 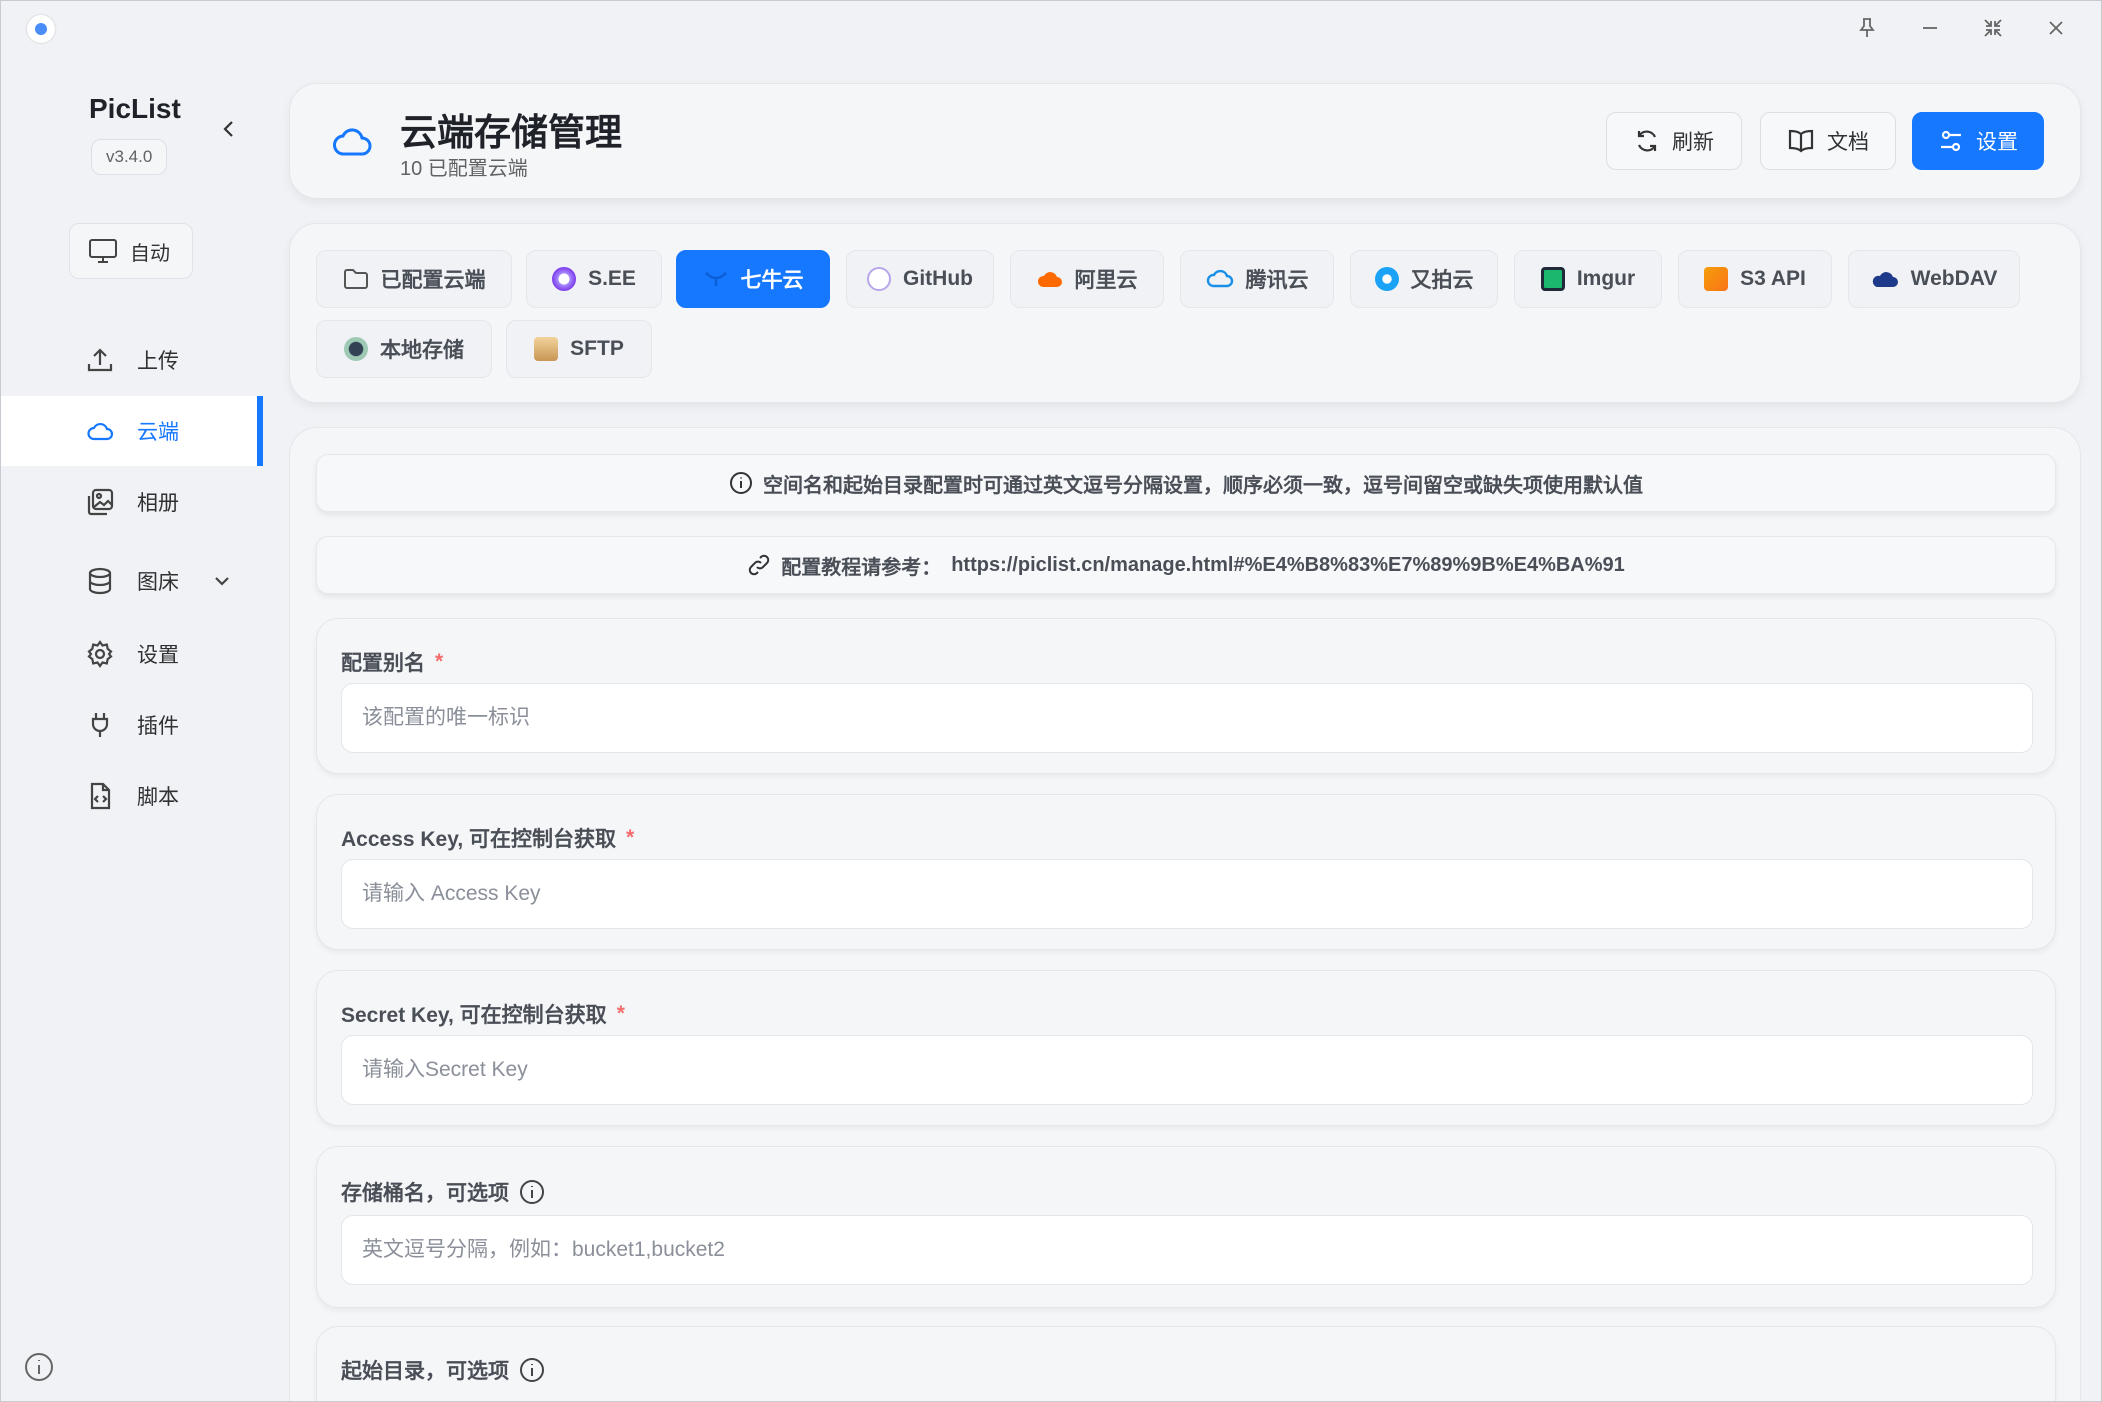 I want to click on sidebar: PicList v3.4.0 自动 上传 云端 相册 图床 设置 插件 脚本, so click(x=132, y=728).